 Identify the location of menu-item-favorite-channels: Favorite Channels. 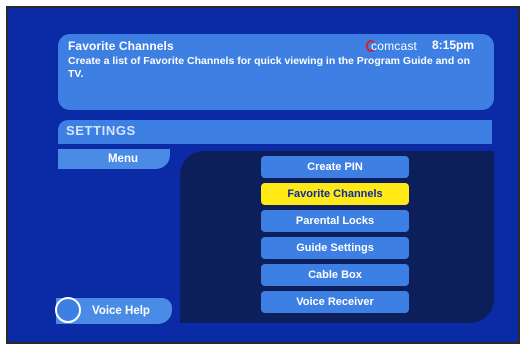
(335, 194).